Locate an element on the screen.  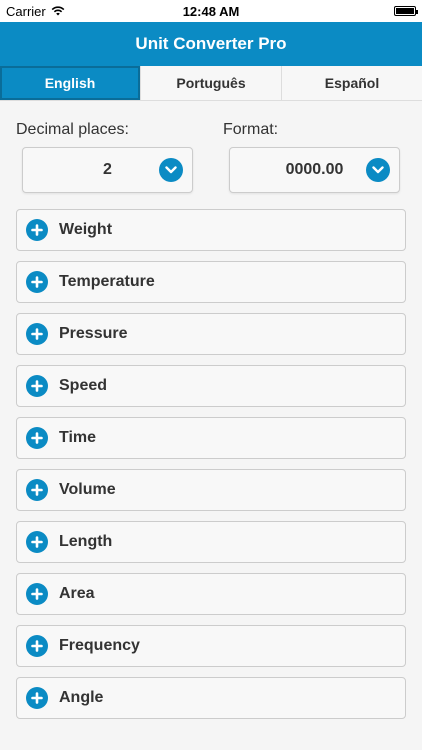
category-label: Temperature is located at coordinates (107, 281).